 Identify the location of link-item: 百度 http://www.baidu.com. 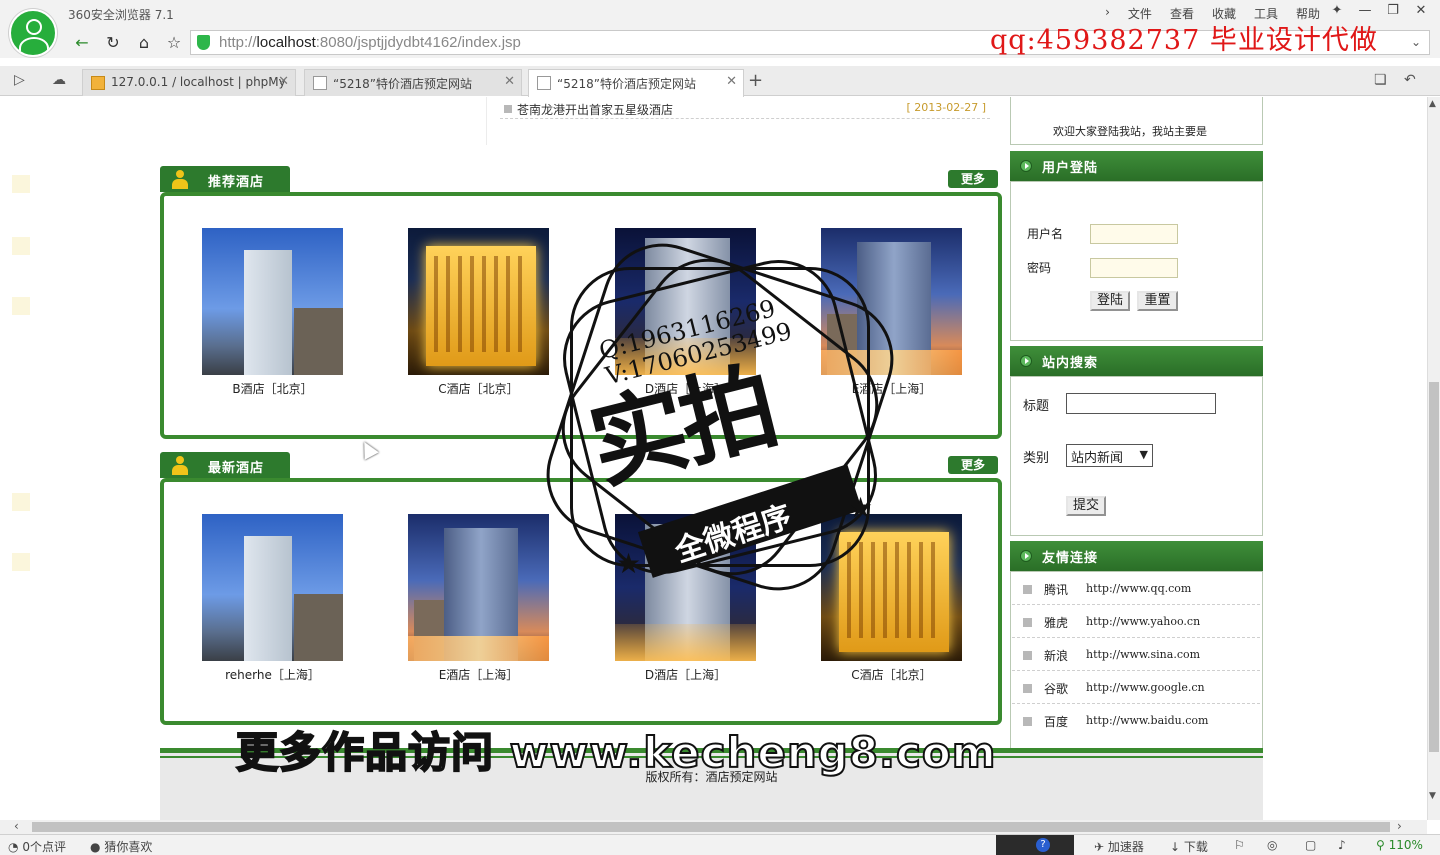
(1136, 720).